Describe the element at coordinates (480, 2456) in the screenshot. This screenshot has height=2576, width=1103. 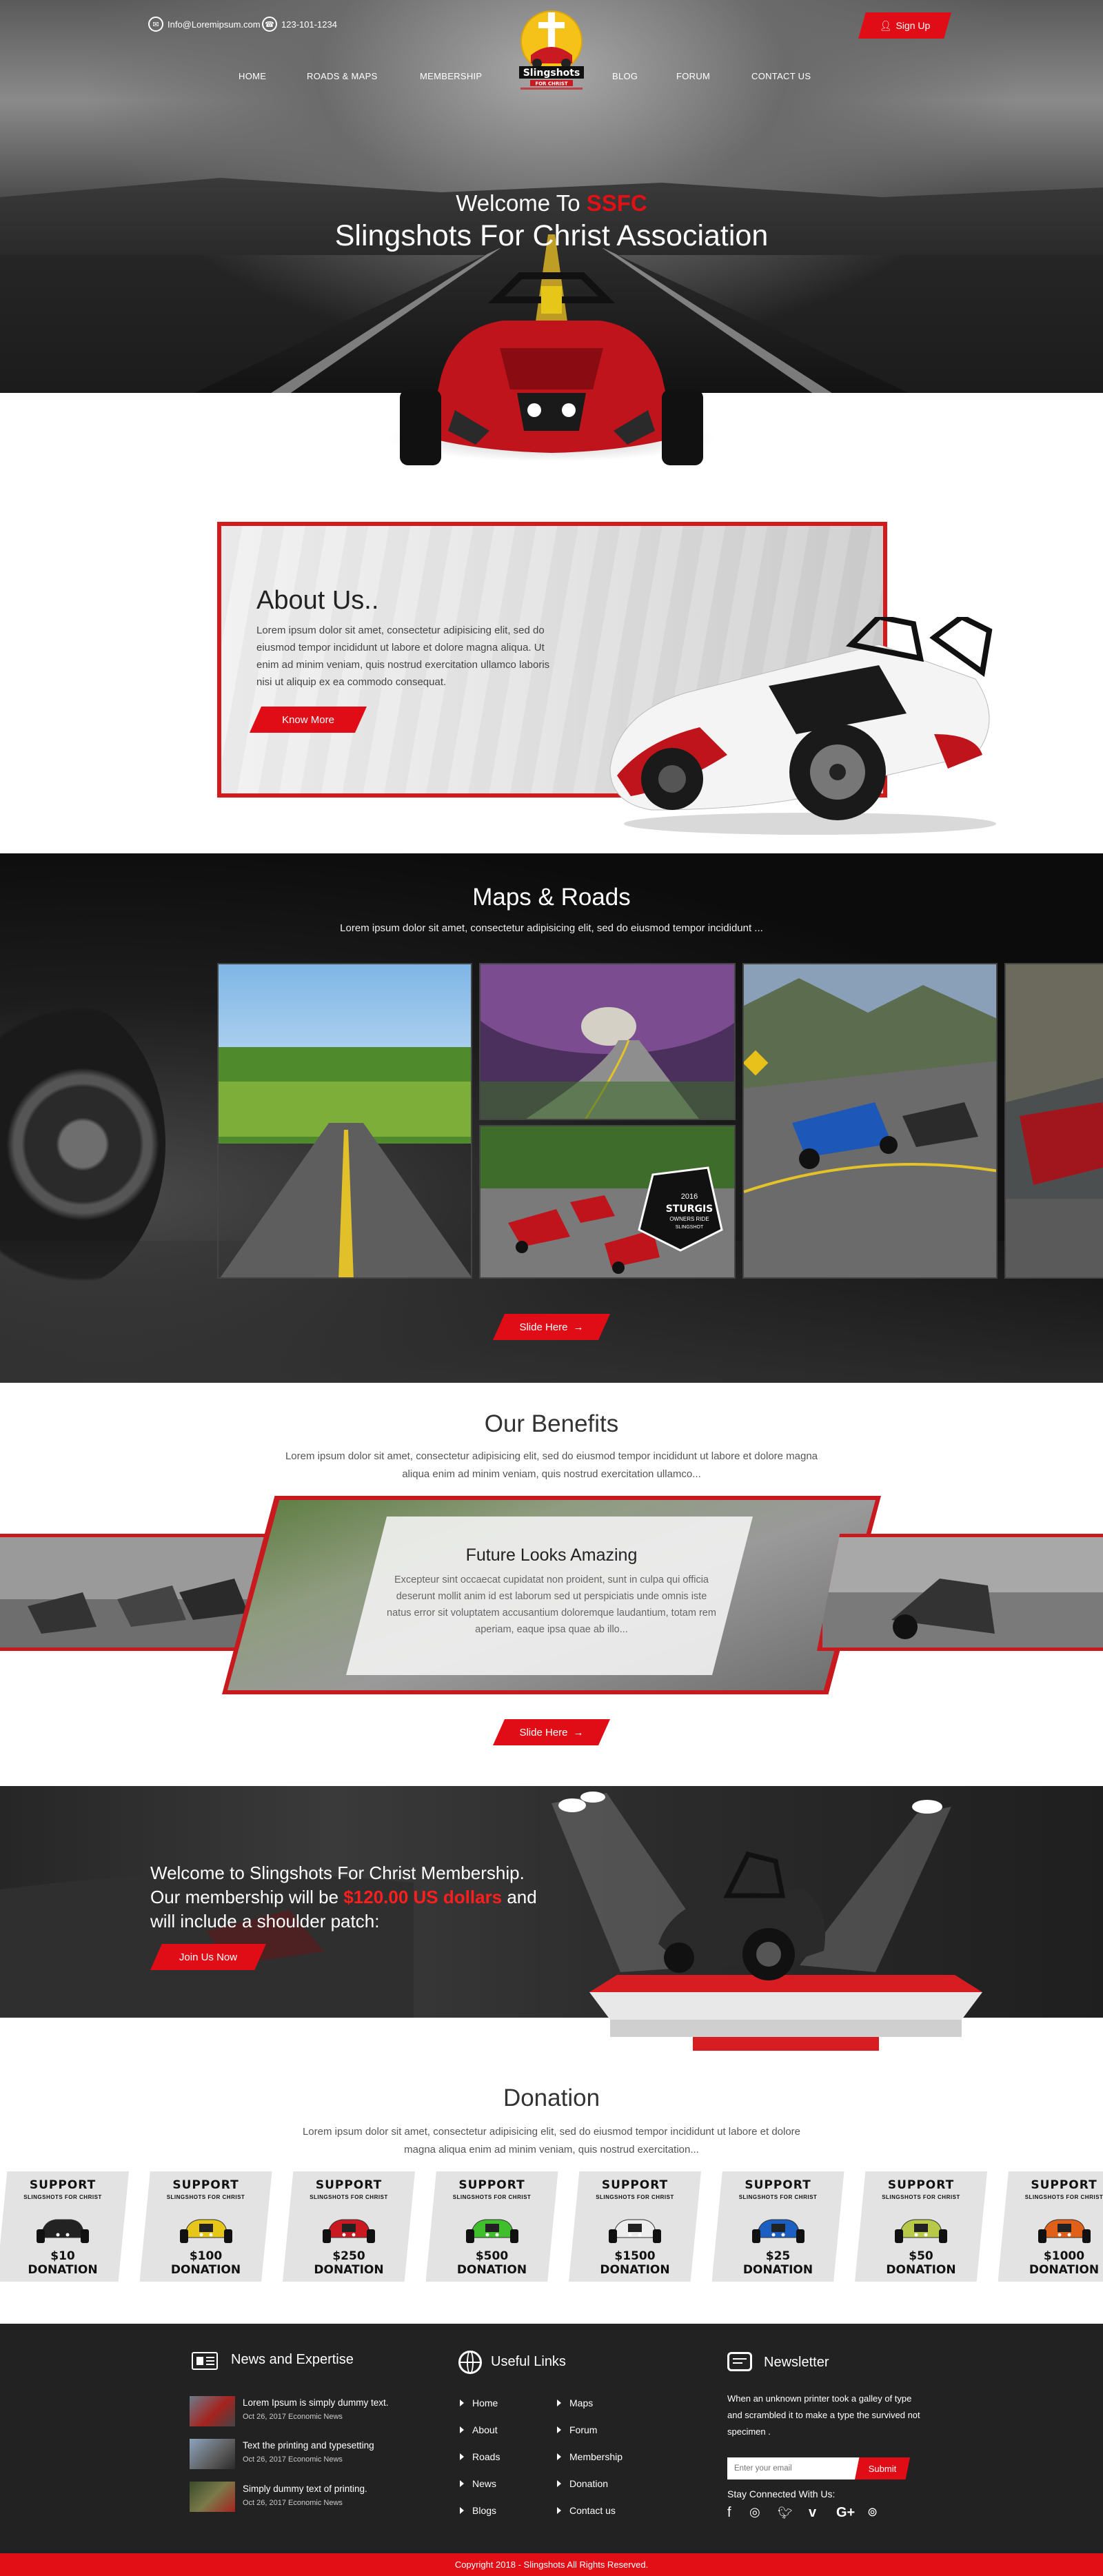
I see `footer-link-roads: Roads` at that location.